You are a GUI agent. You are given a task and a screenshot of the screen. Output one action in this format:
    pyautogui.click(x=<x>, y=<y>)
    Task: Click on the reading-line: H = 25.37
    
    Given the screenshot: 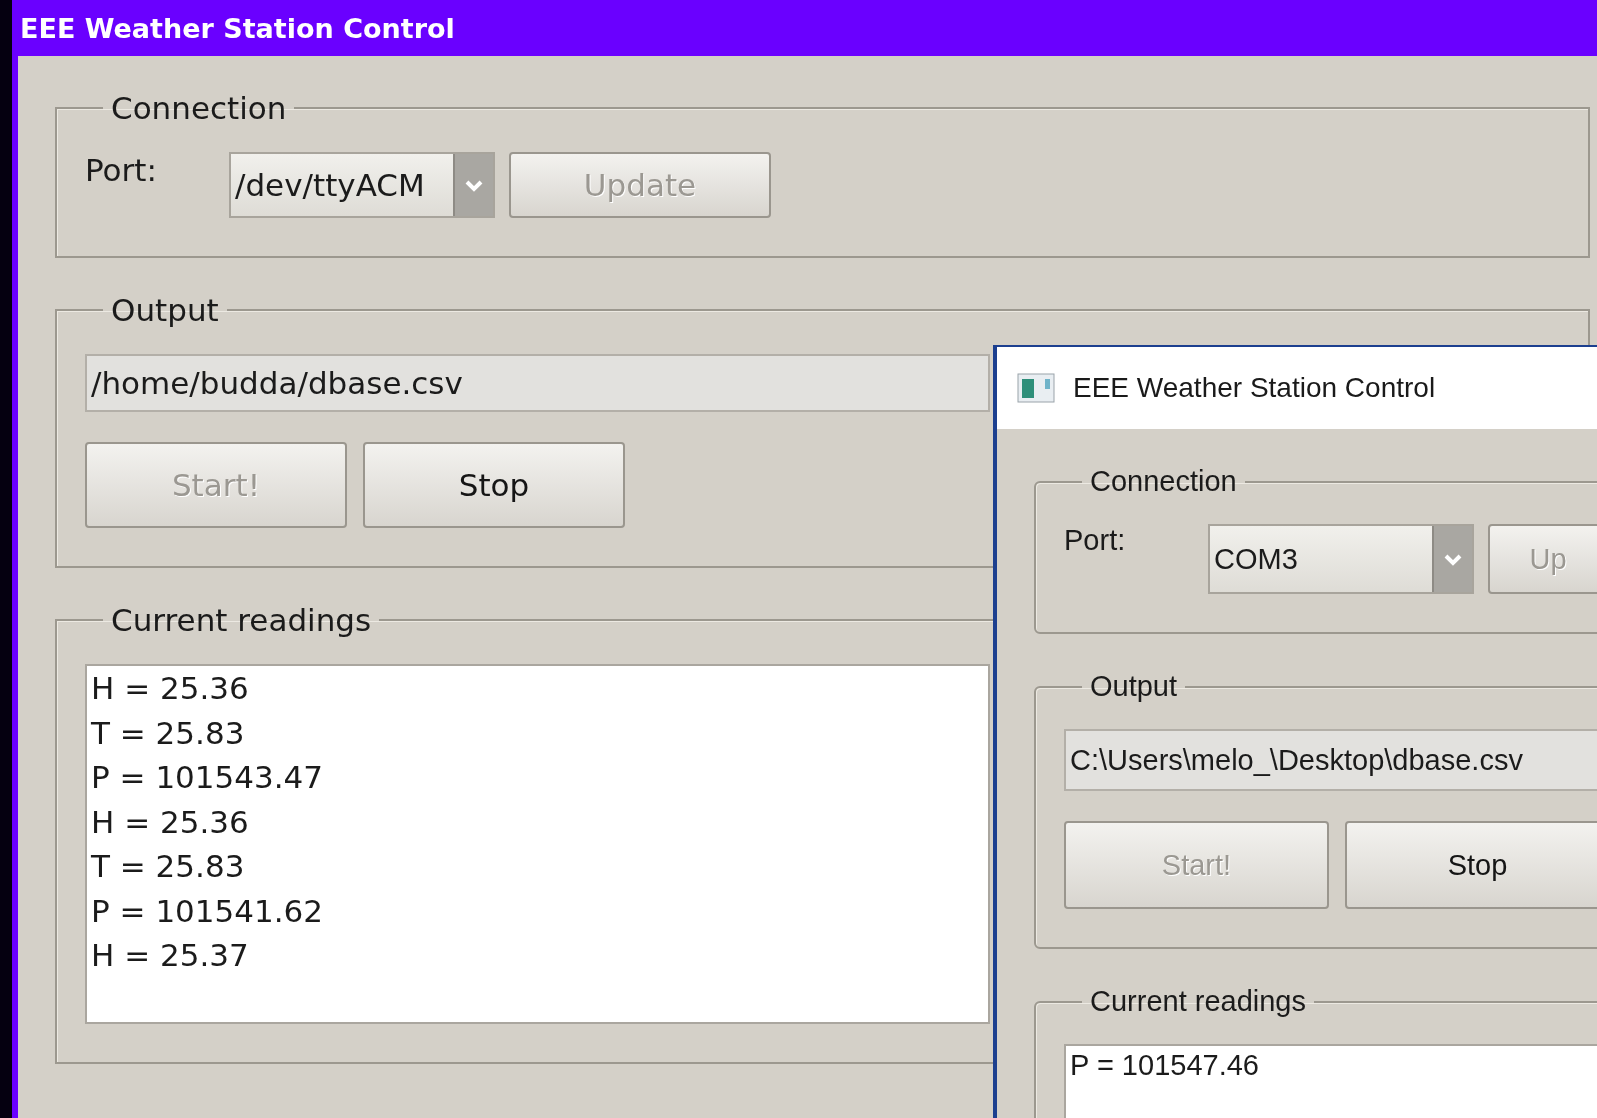 What is the action you would take?
    pyautogui.click(x=170, y=955)
    